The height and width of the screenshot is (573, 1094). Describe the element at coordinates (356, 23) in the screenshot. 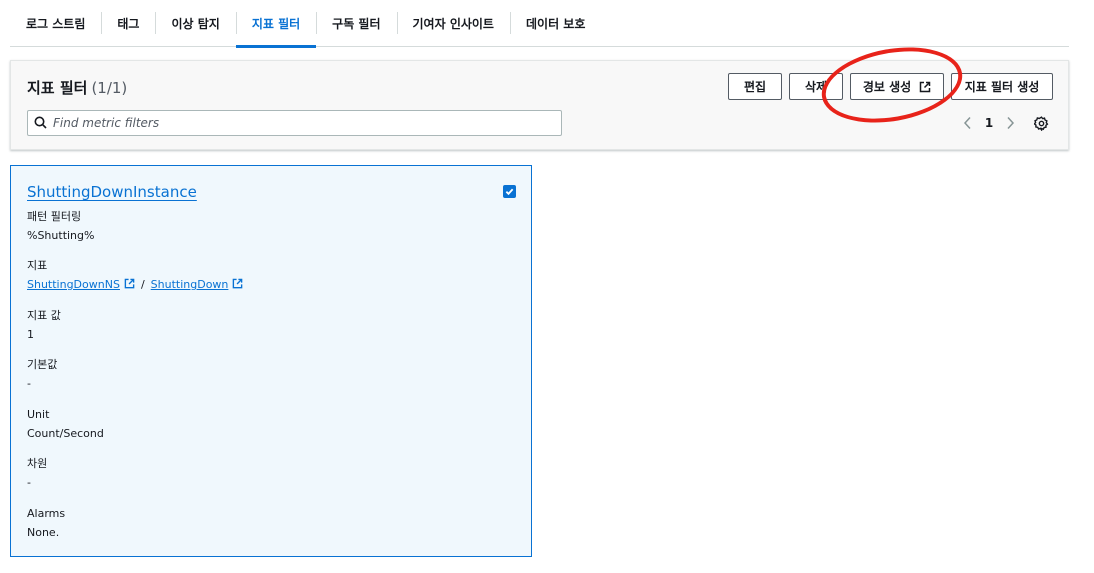

I see `tab-subscription-filters: 구독 필터` at that location.